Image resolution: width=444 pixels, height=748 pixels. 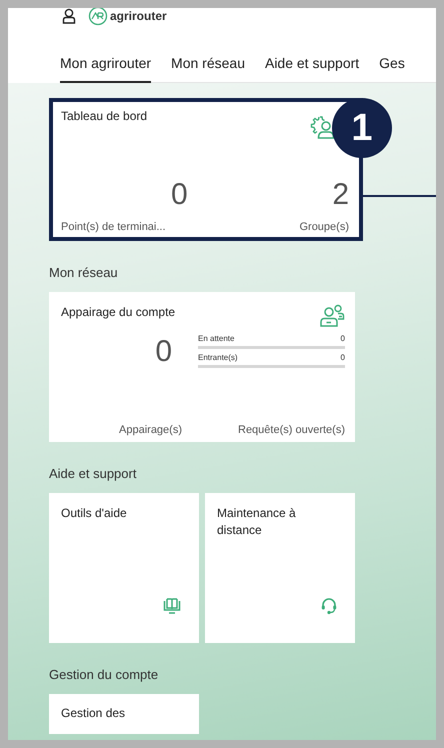 What do you see at coordinates (332, 316) in the screenshot?
I see `users-icon` at bounding box center [332, 316].